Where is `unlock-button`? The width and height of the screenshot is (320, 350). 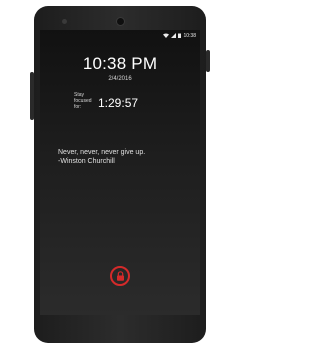
unlock-button is located at coordinates (120, 276).